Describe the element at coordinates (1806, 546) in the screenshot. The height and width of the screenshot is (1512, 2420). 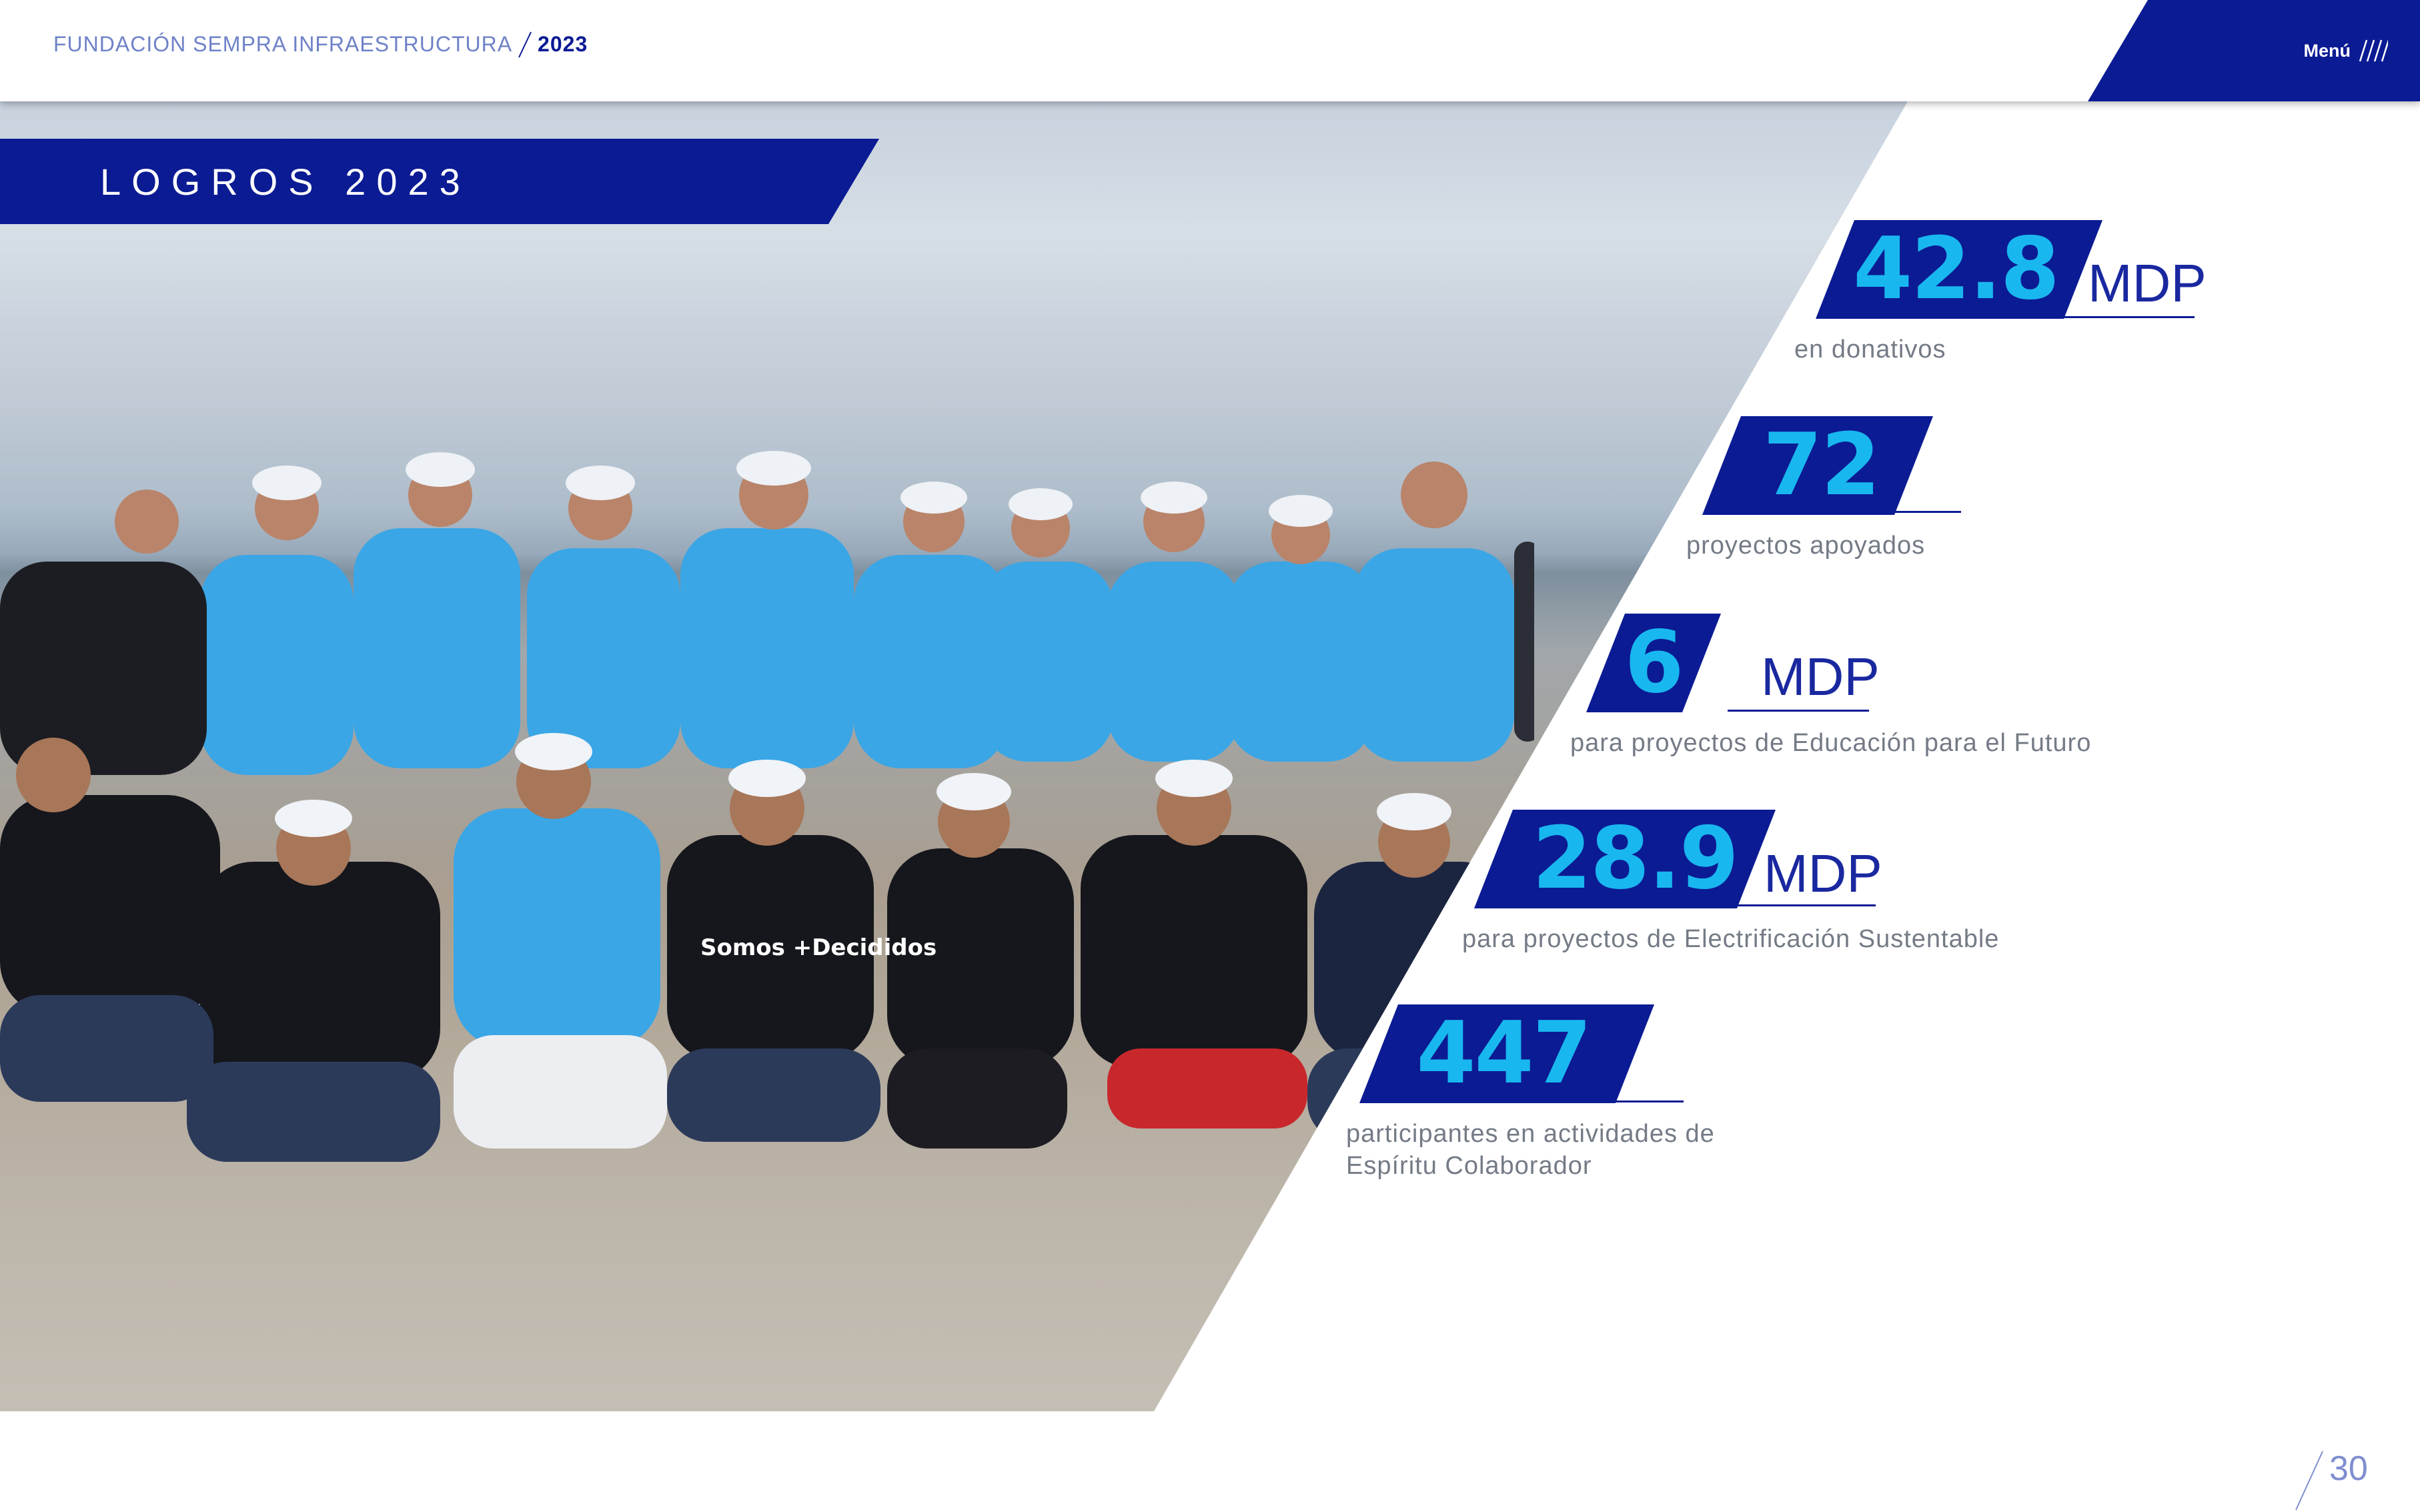
I see `stat-label: proyectos apoyados` at that location.